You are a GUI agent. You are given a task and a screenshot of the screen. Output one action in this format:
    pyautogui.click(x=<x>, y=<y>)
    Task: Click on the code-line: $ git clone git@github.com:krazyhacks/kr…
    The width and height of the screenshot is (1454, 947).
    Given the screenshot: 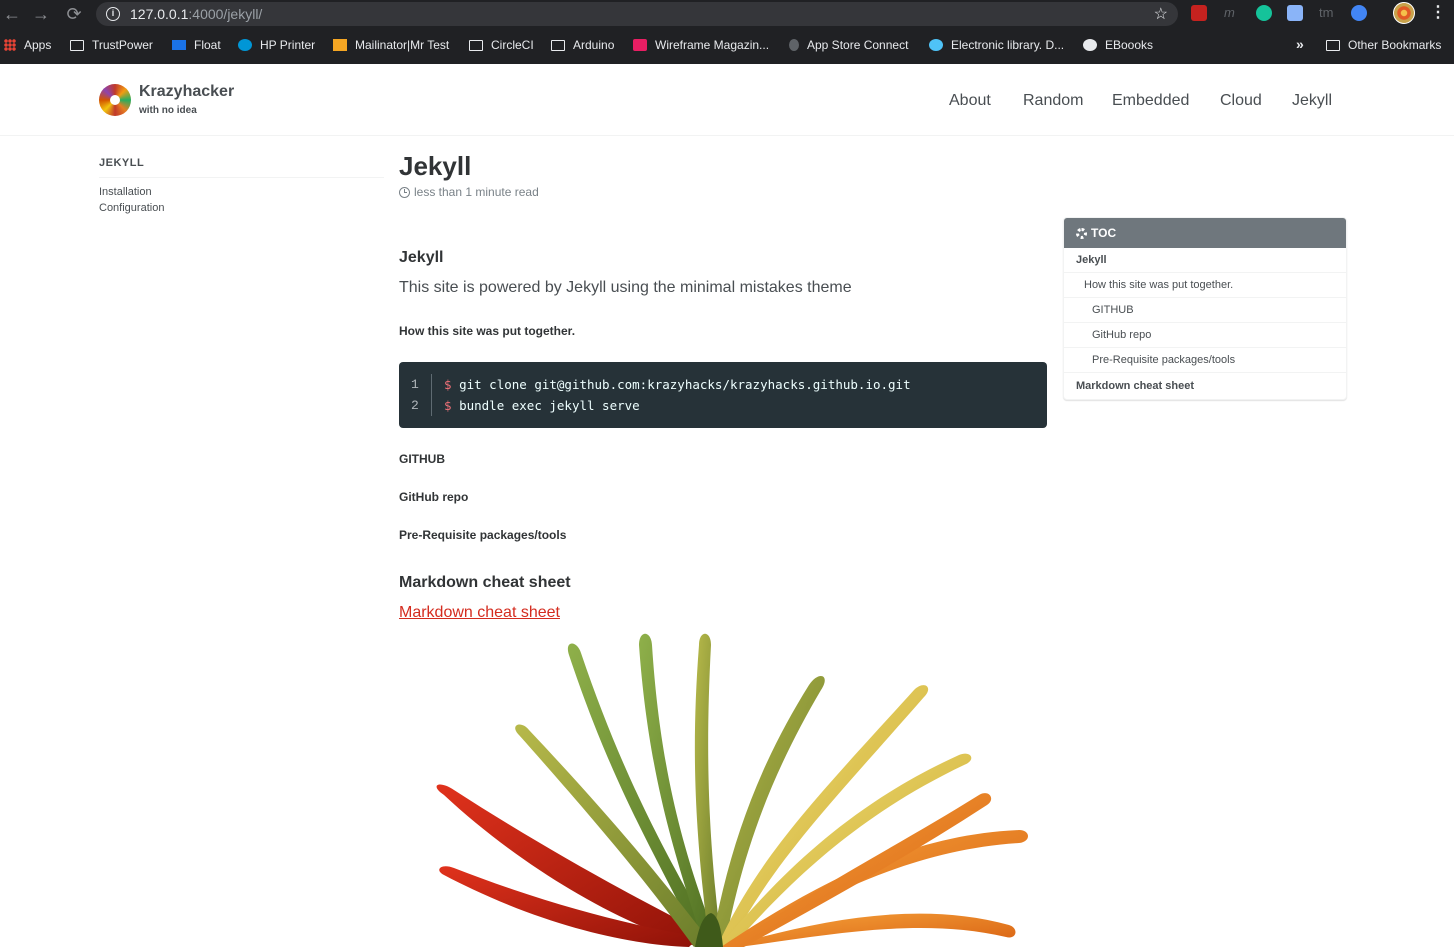 What is the action you would take?
    pyautogui.click(x=677, y=384)
    